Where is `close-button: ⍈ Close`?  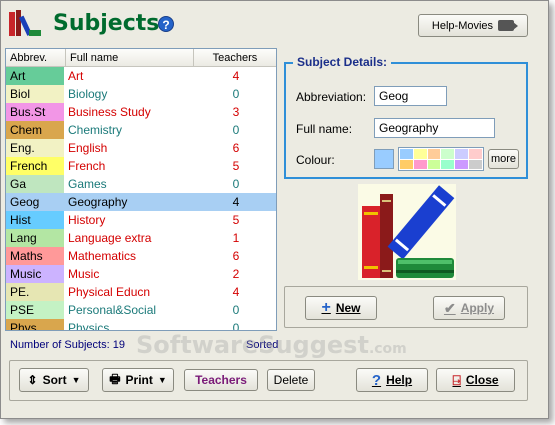 close-button: ⍈ Close is located at coordinates (475, 380).